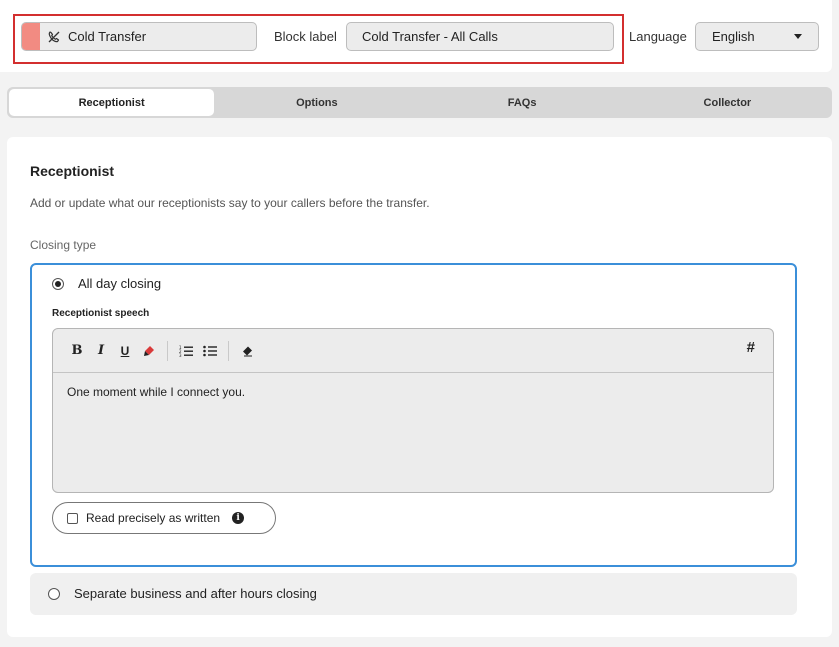 Image resolution: width=839 pixels, height=647 pixels. I want to click on language-value: English, so click(733, 36).